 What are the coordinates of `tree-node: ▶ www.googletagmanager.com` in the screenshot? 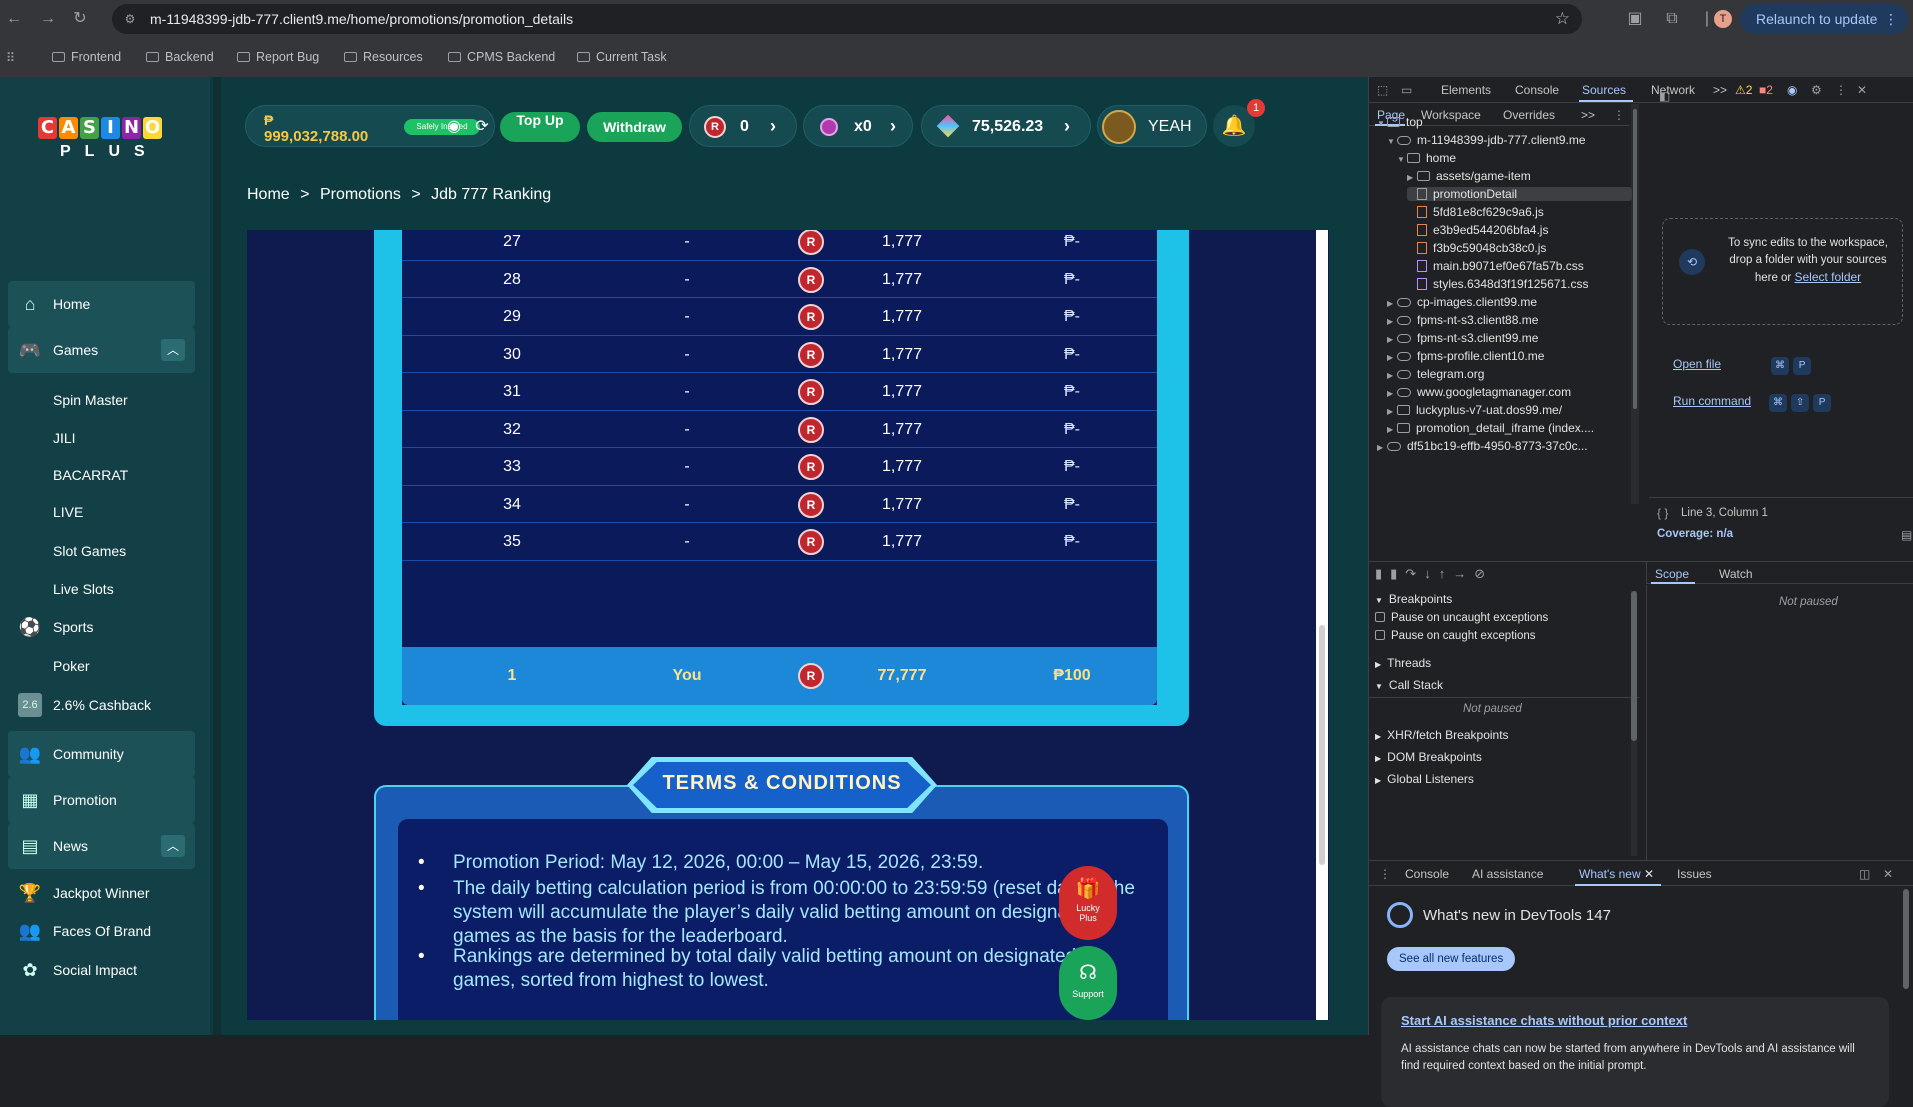 It's located at (1479, 392).